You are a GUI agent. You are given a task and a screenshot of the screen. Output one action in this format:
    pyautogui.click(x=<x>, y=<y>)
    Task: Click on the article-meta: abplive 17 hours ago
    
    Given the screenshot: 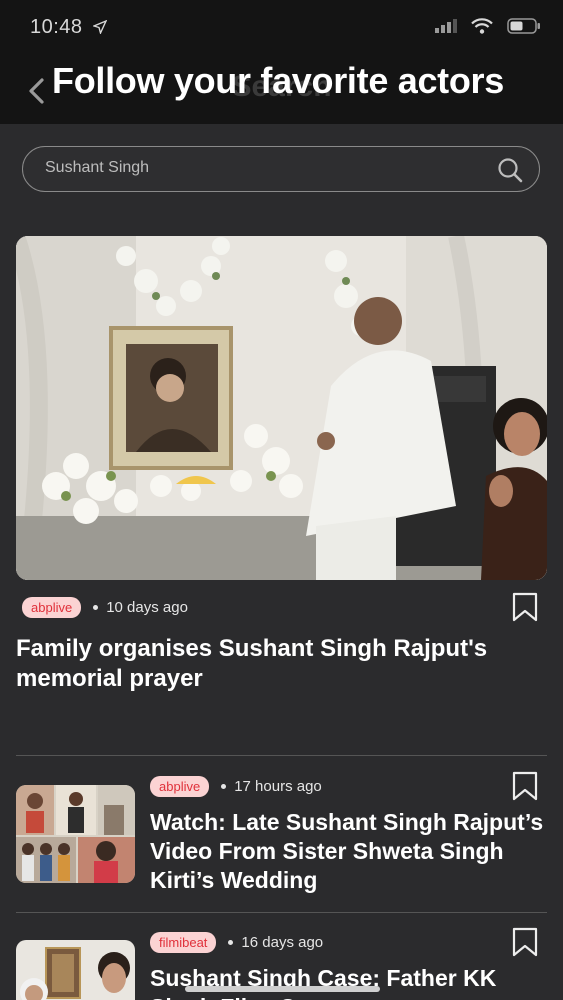 What is the action you would take?
    pyautogui.click(x=236, y=786)
    